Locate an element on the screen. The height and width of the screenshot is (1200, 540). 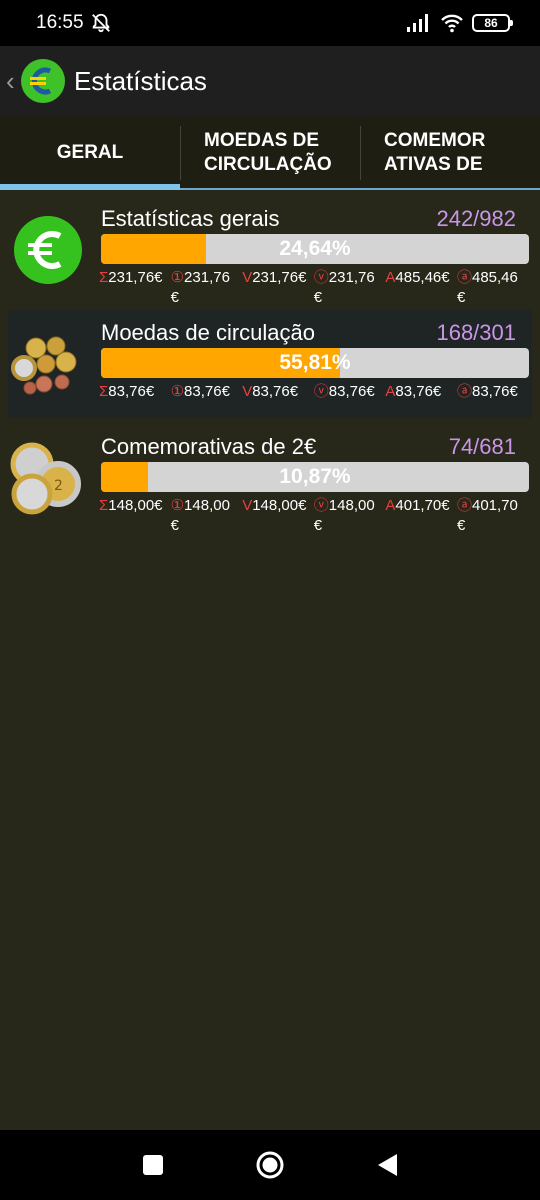
signal-icon is located at coordinates (417, 23).